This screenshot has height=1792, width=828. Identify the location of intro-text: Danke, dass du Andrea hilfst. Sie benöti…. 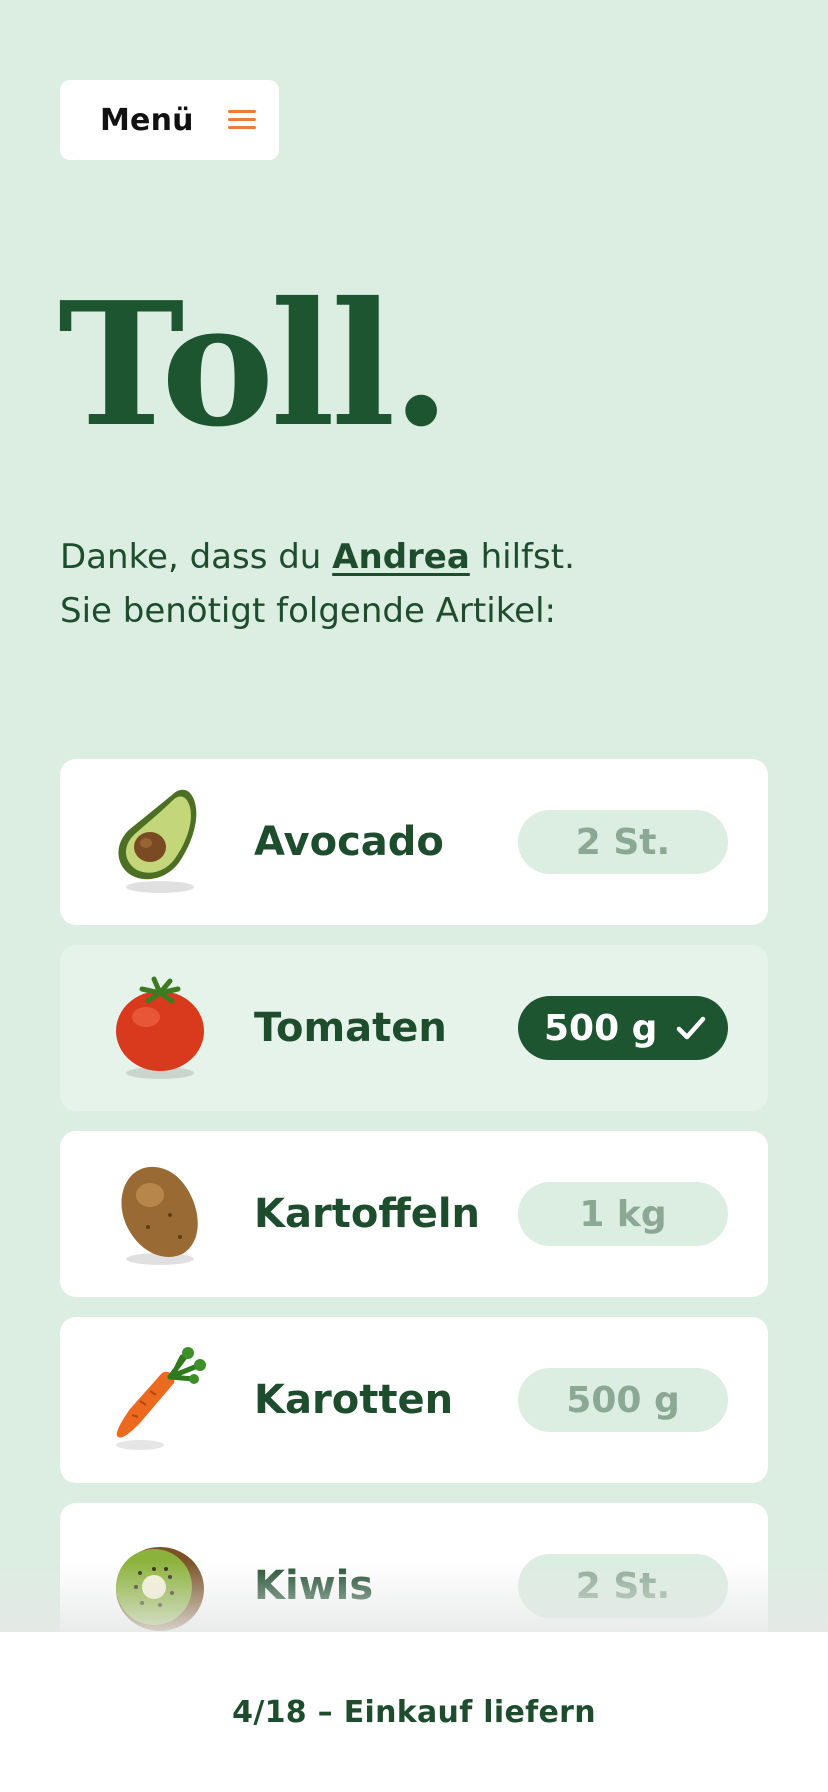
(317, 584).